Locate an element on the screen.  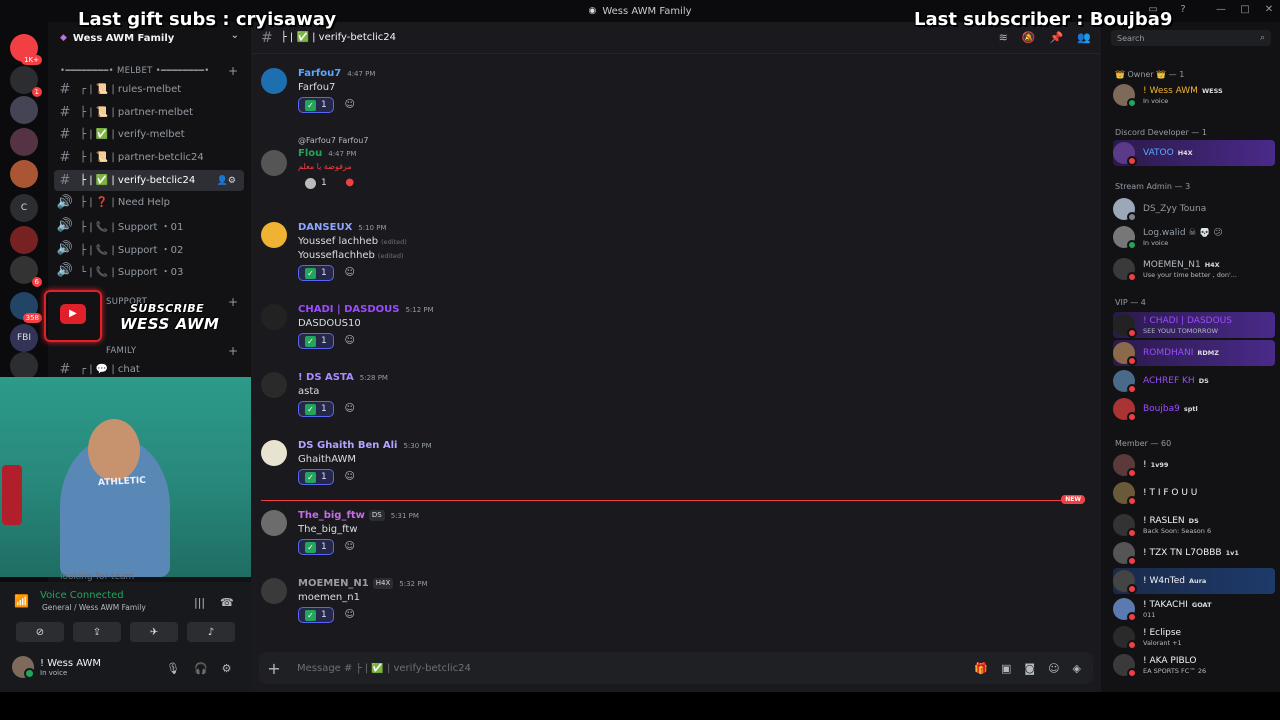
message-author: The_big_ftw is located at coordinates (331, 515).